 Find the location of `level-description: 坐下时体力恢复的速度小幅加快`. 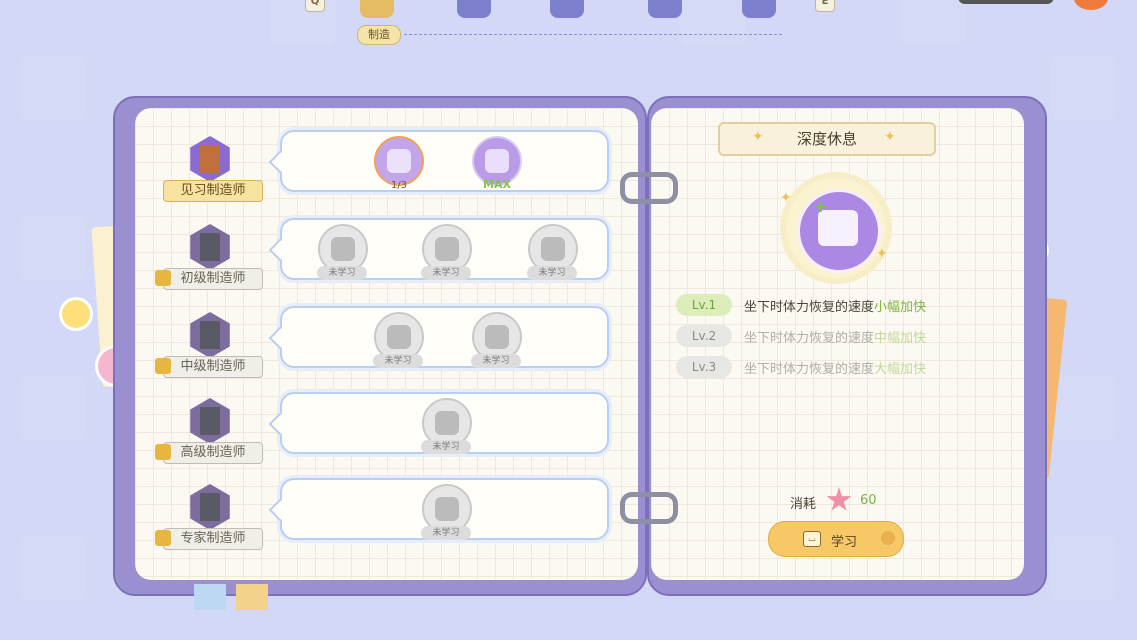

level-description: 坐下时体力恢复的速度小幅加快 is located at coordinates (835, 305).